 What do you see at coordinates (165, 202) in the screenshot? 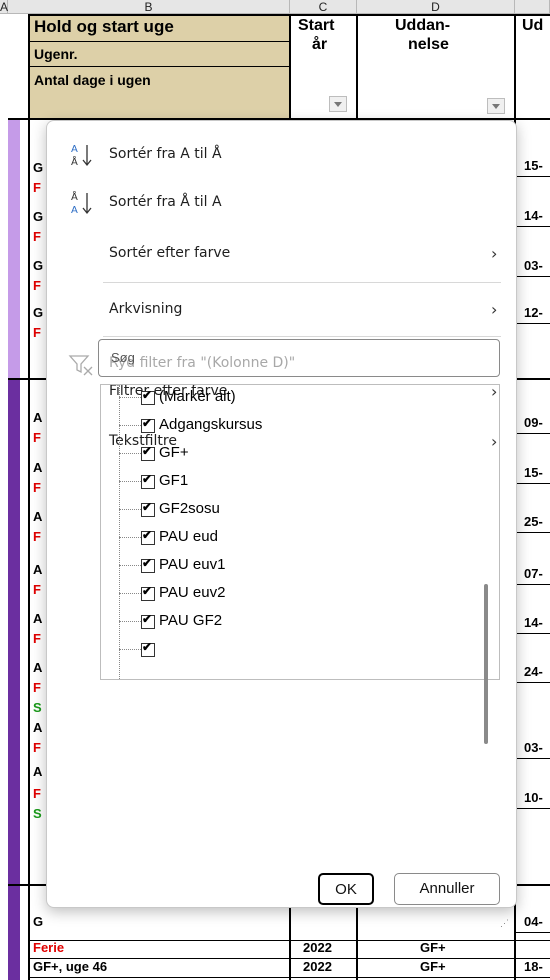
I see `sort-z-to-a-label: Sortér fra Å til A` at bounding box center [165, 202].